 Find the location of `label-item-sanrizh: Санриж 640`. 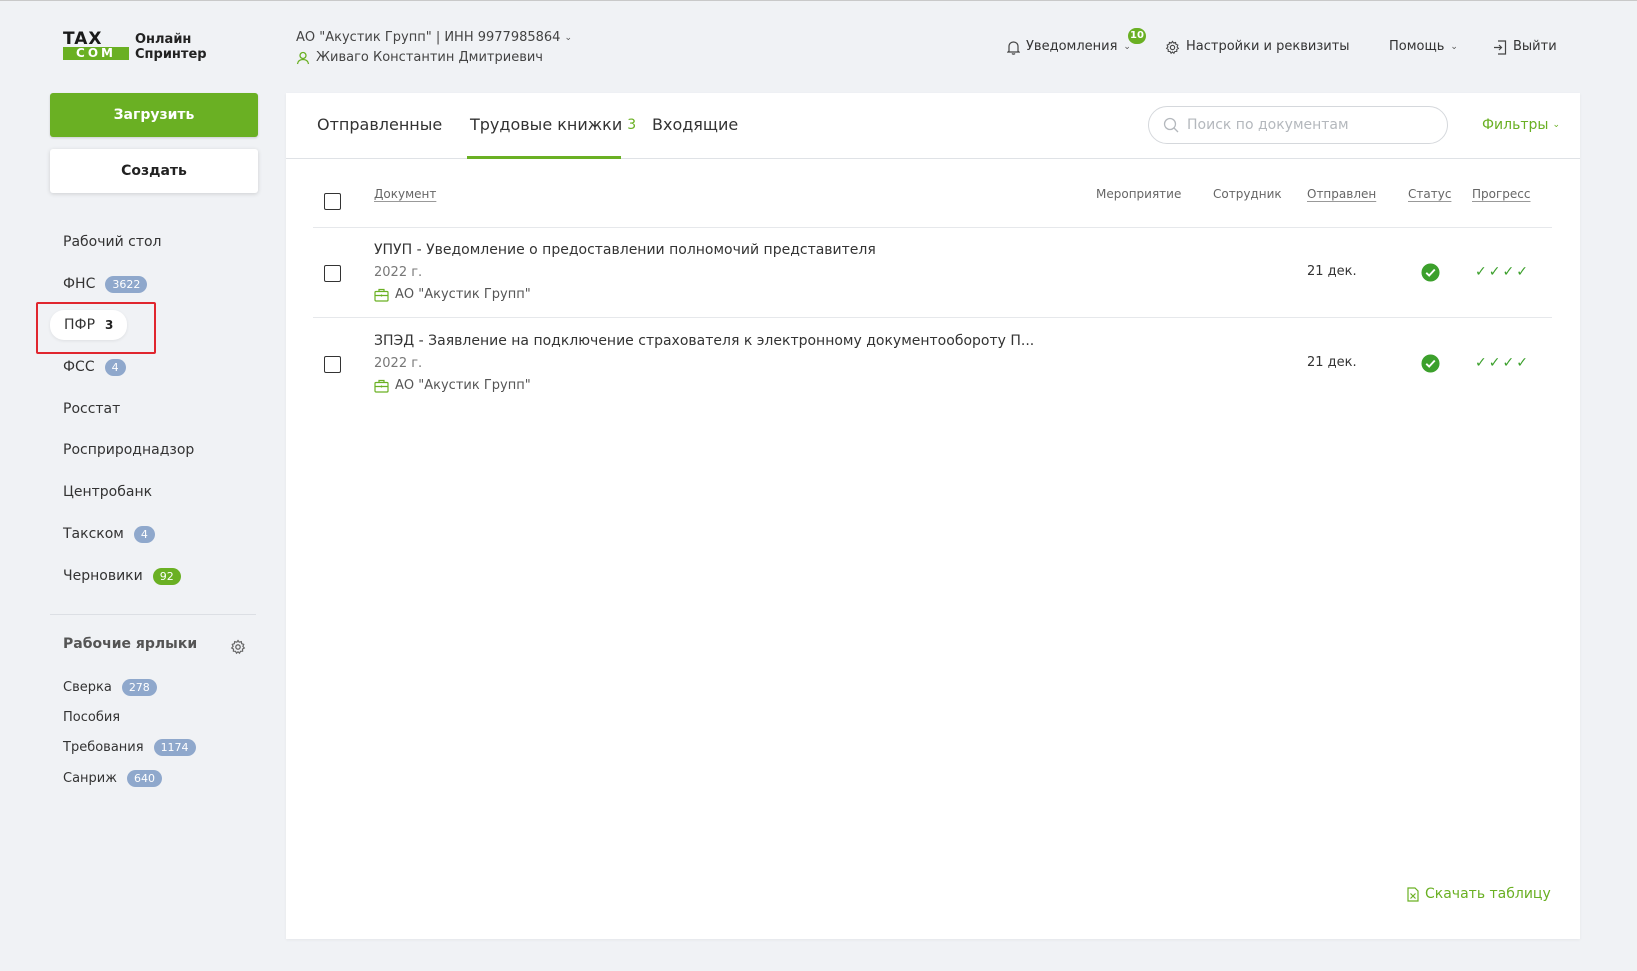

label-item-sanrizh: Санриж 640 is located at coordinates (112, 778).